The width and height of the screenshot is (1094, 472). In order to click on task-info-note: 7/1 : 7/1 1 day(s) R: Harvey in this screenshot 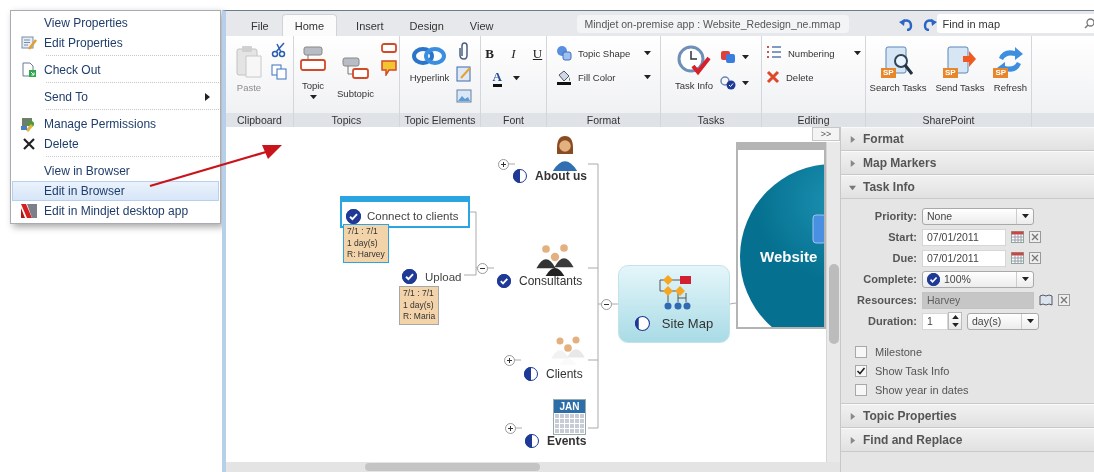, I will do `click(366, 243)`.